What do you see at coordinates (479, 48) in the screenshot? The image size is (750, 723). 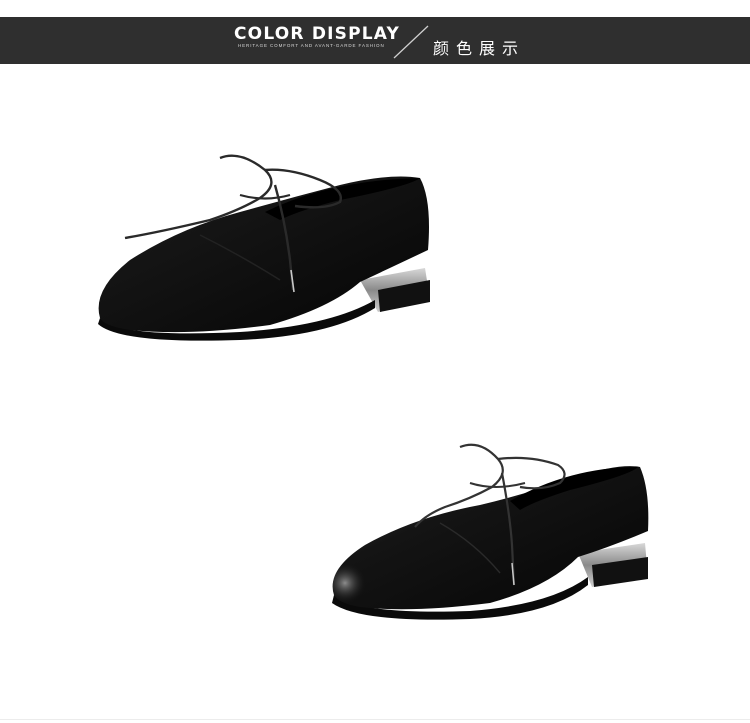 I see `header-chinese-title: 颜色展示` at bounding box center [479, 48].